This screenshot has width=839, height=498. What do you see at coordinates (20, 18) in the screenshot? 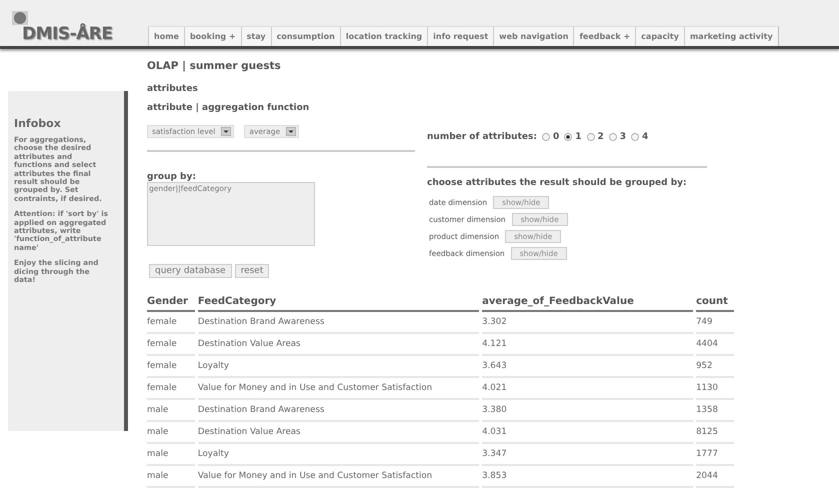
I see `globe-icon` at bounding box center [20, 18].